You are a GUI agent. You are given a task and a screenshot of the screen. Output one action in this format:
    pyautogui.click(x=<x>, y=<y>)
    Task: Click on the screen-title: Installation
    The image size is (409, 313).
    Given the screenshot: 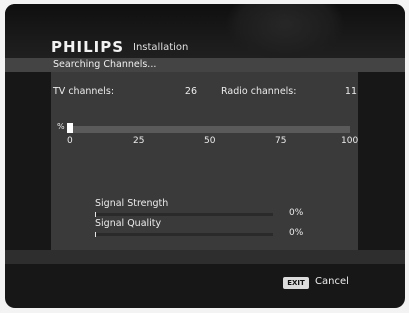 What is the action you would take?
    pyautogui.click(x=161, y=47)
    